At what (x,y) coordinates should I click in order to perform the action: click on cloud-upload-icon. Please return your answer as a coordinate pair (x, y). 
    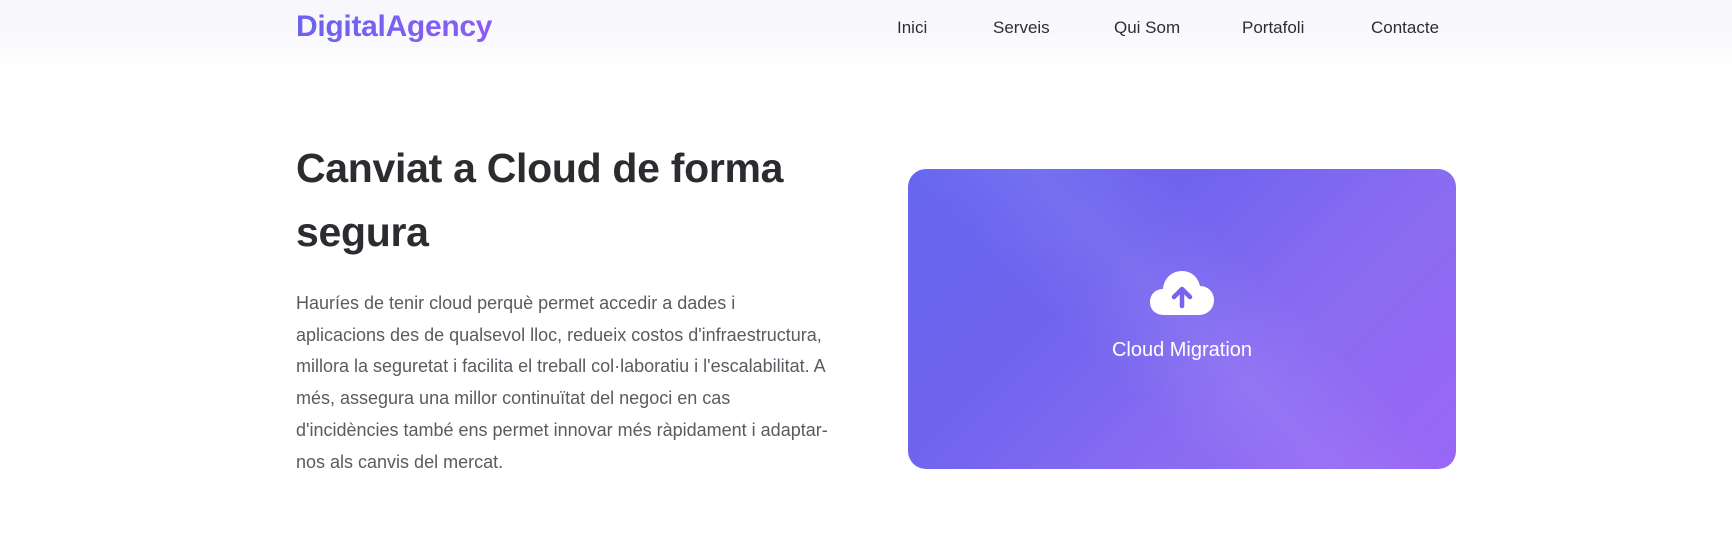
    Looking at the image, I should click on (1182, 293).